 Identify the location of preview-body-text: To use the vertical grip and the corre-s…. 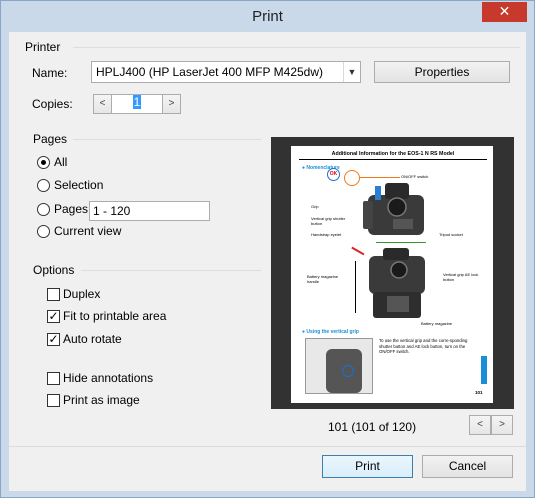
(423, 346).